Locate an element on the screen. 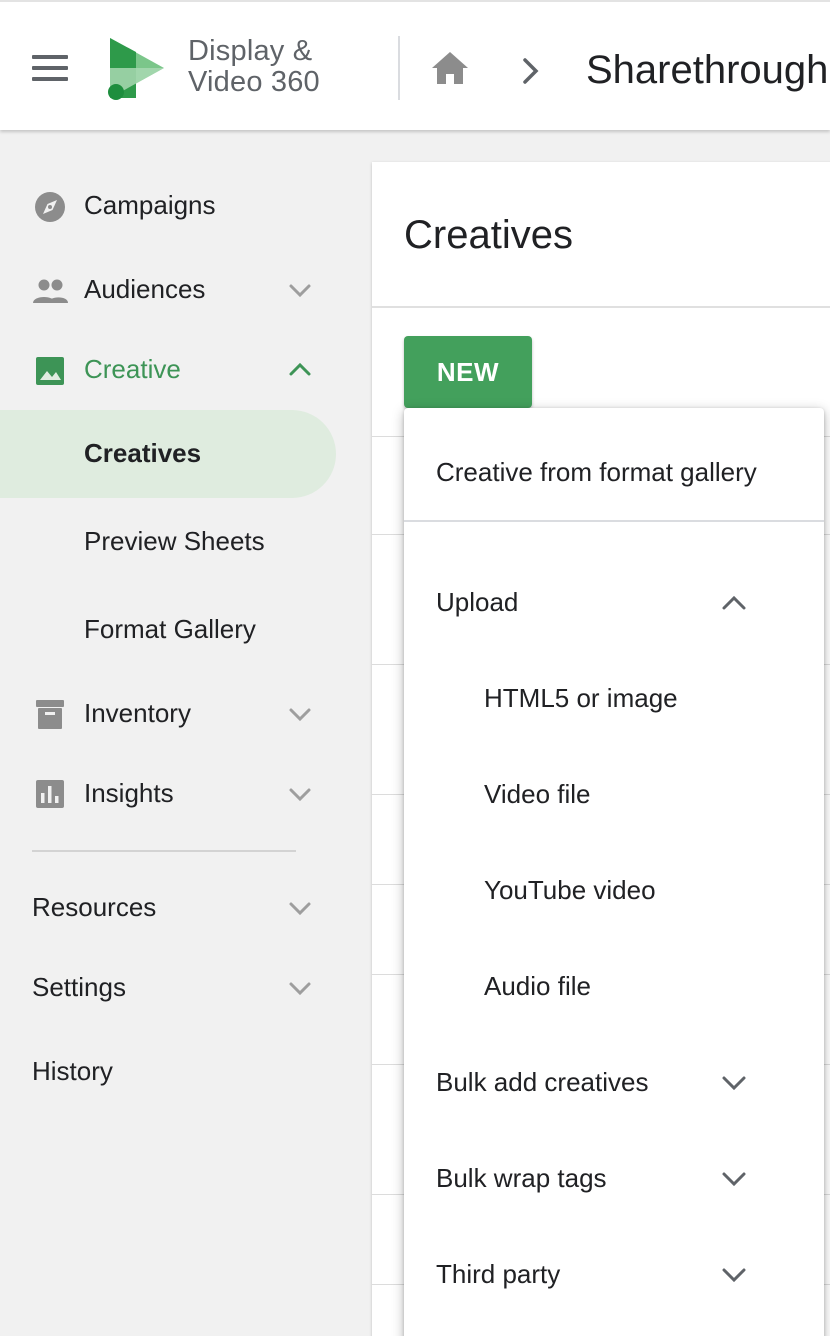 The height and width of the screenshot is (1336, 830). sidebar-item-resources: Resources is located at coordinates (168, 907).